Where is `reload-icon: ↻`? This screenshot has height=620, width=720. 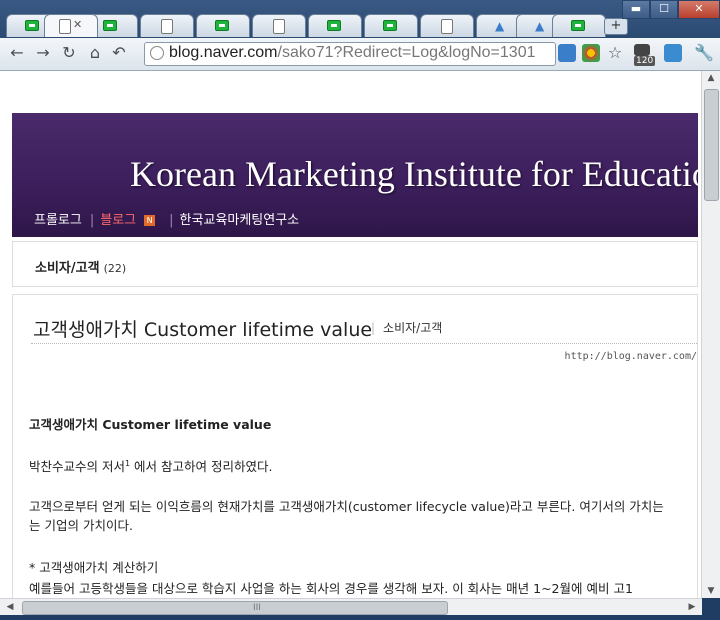 reload-icon: ↻ is located at coordinates (69, 53).